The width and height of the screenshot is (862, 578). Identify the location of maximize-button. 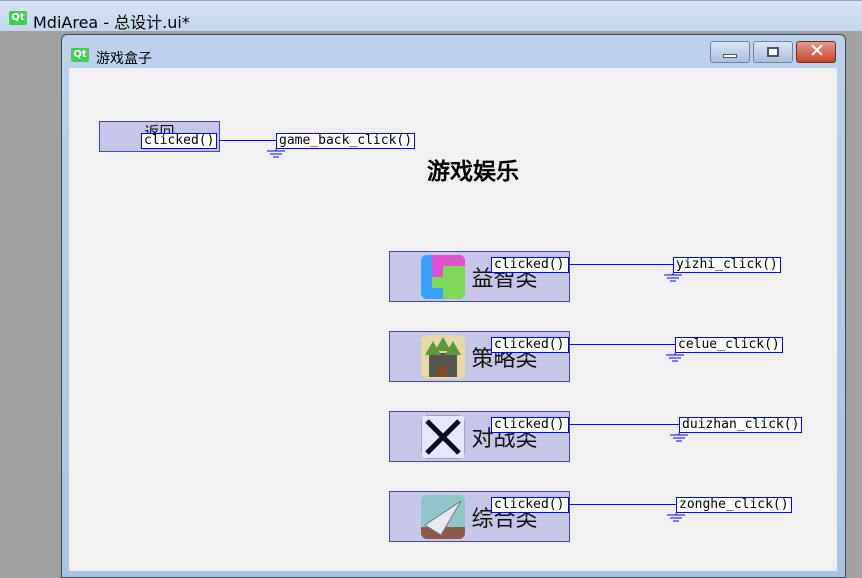
(773, 52).